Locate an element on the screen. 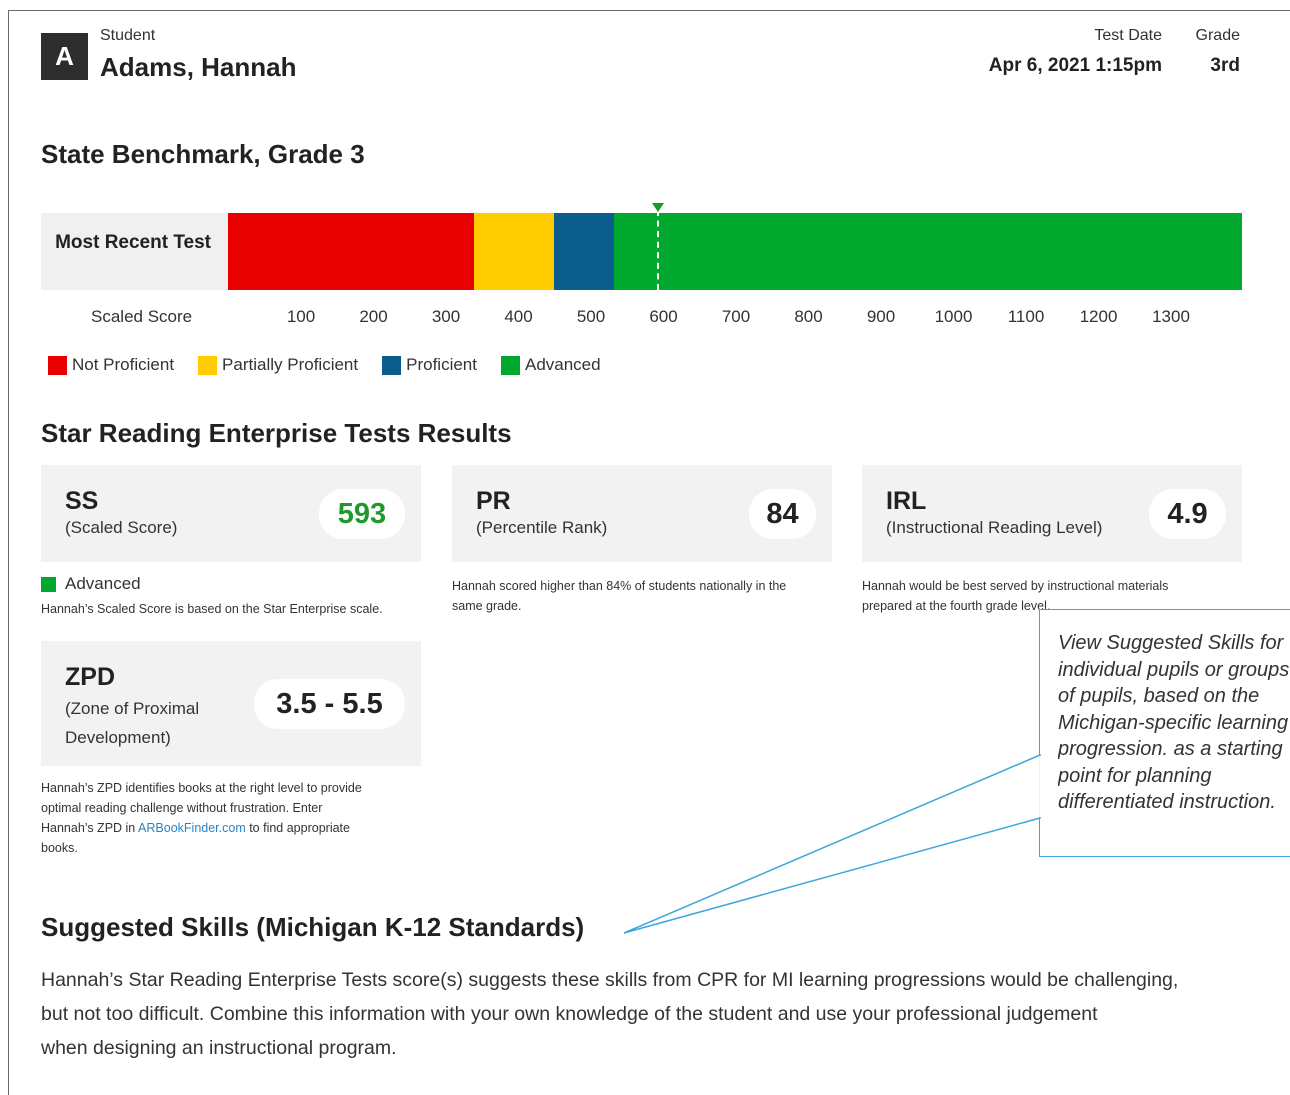  callout-line: point for planning is located at coordinates (1135, 775).